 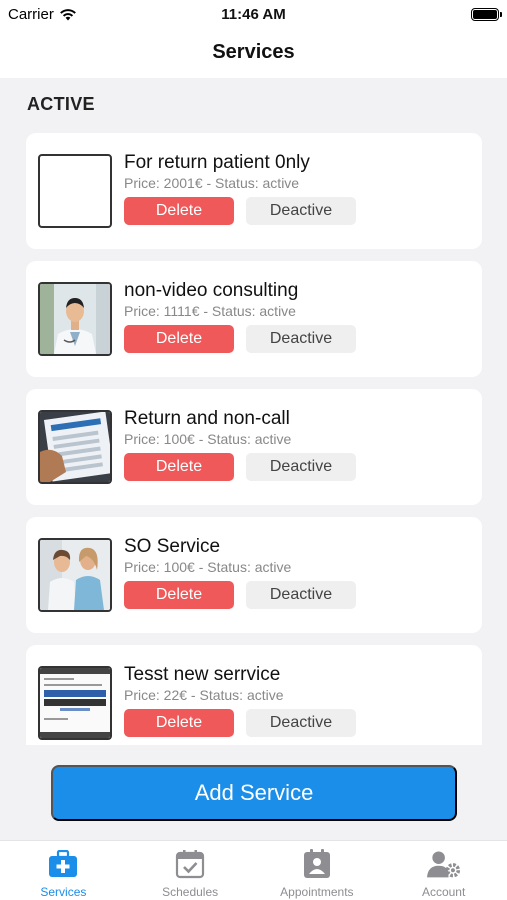 I want to click on tab-label: Services, so click(x=63, y=892).